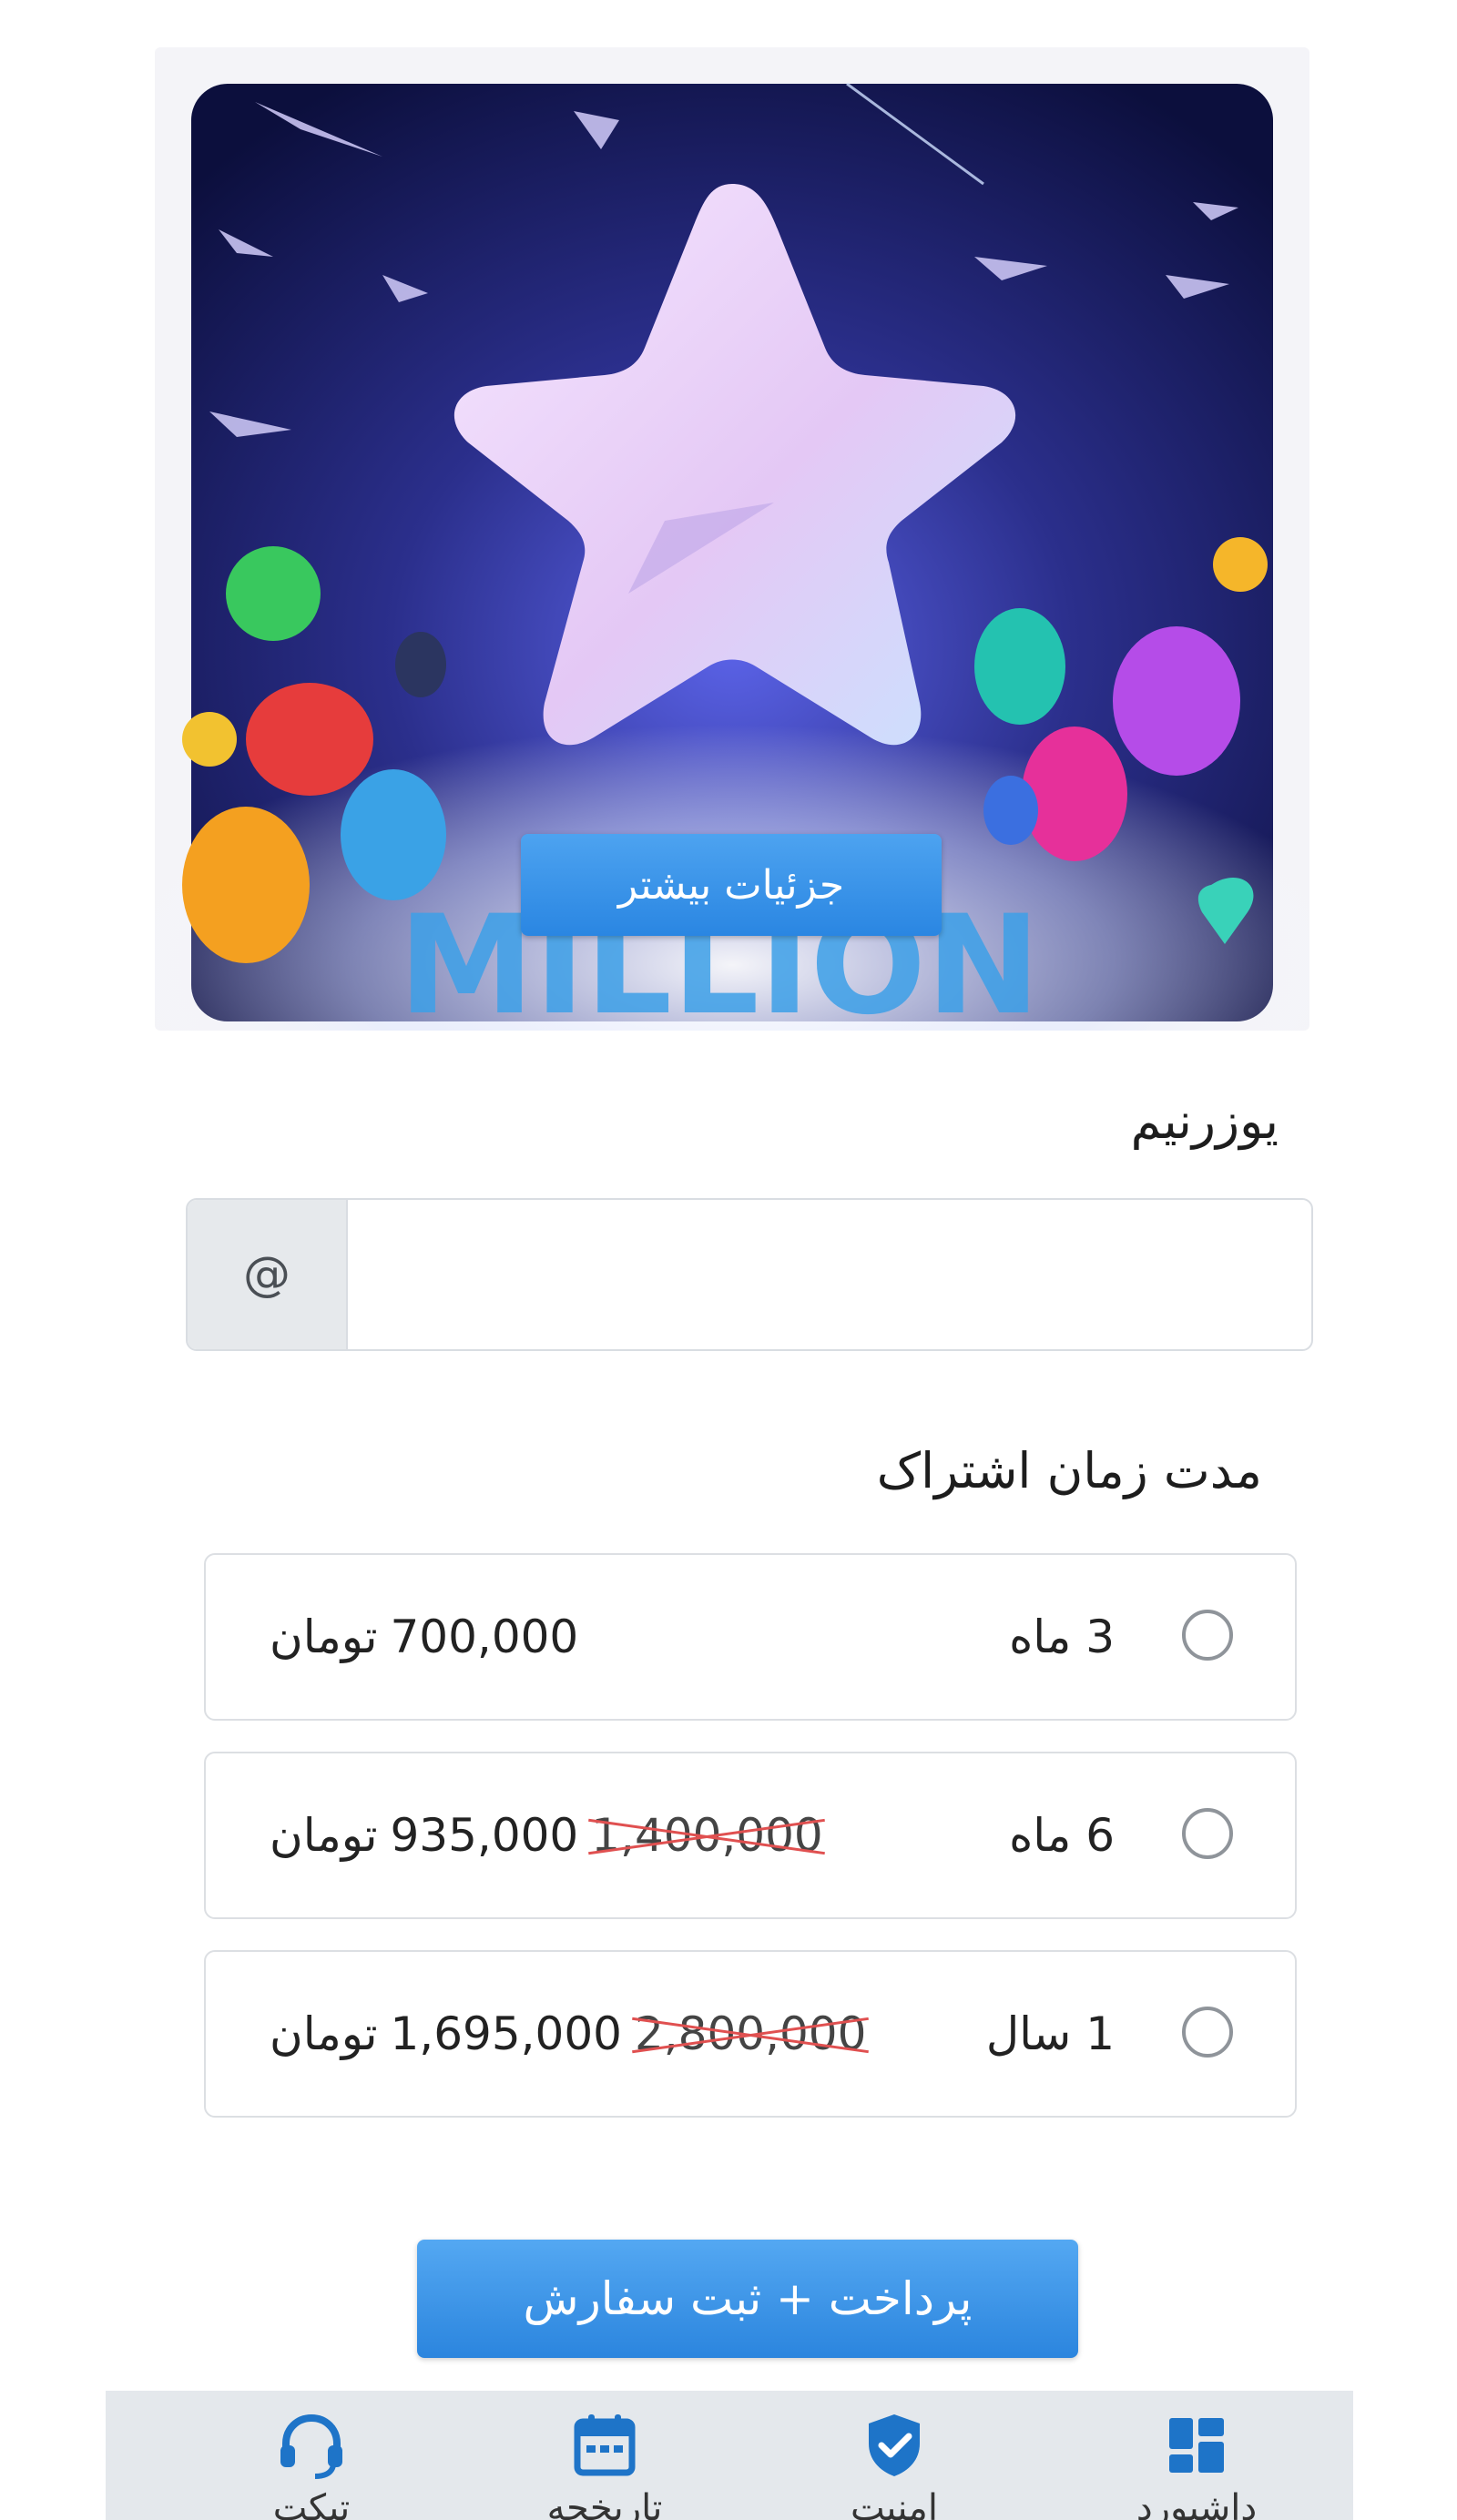 This screenshot has height=2520, width=1457. I want to click on username-input, so click(830, 1274).